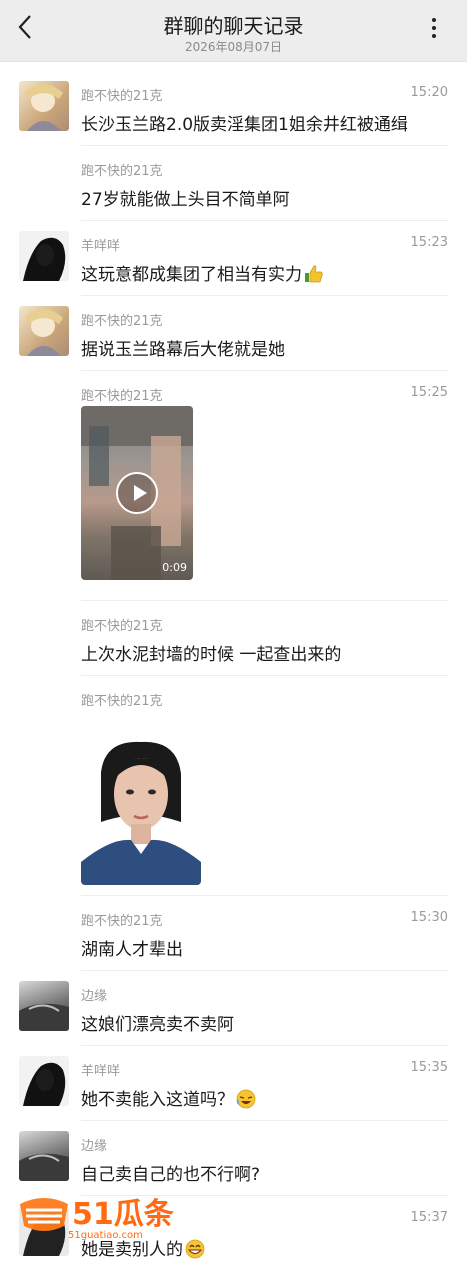  Describe the element at coordinates (244, 125) in the screenshot. I see `message-text: 长沙玉兰路2.0版卖淫集团1姐余井红被通缉` at that location.